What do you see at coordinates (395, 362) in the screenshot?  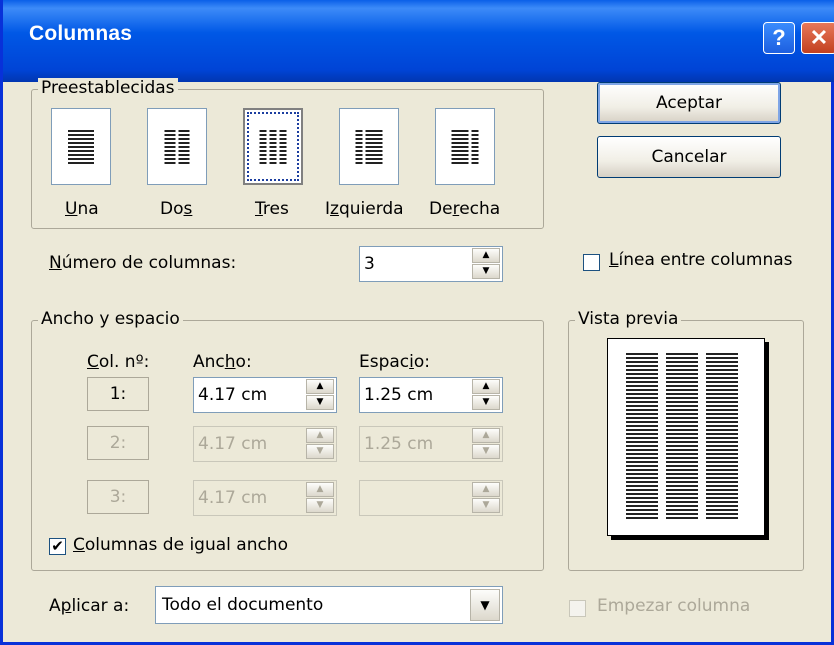 I see `spacing-header: Espacio:` at bounding box center [395, 362].